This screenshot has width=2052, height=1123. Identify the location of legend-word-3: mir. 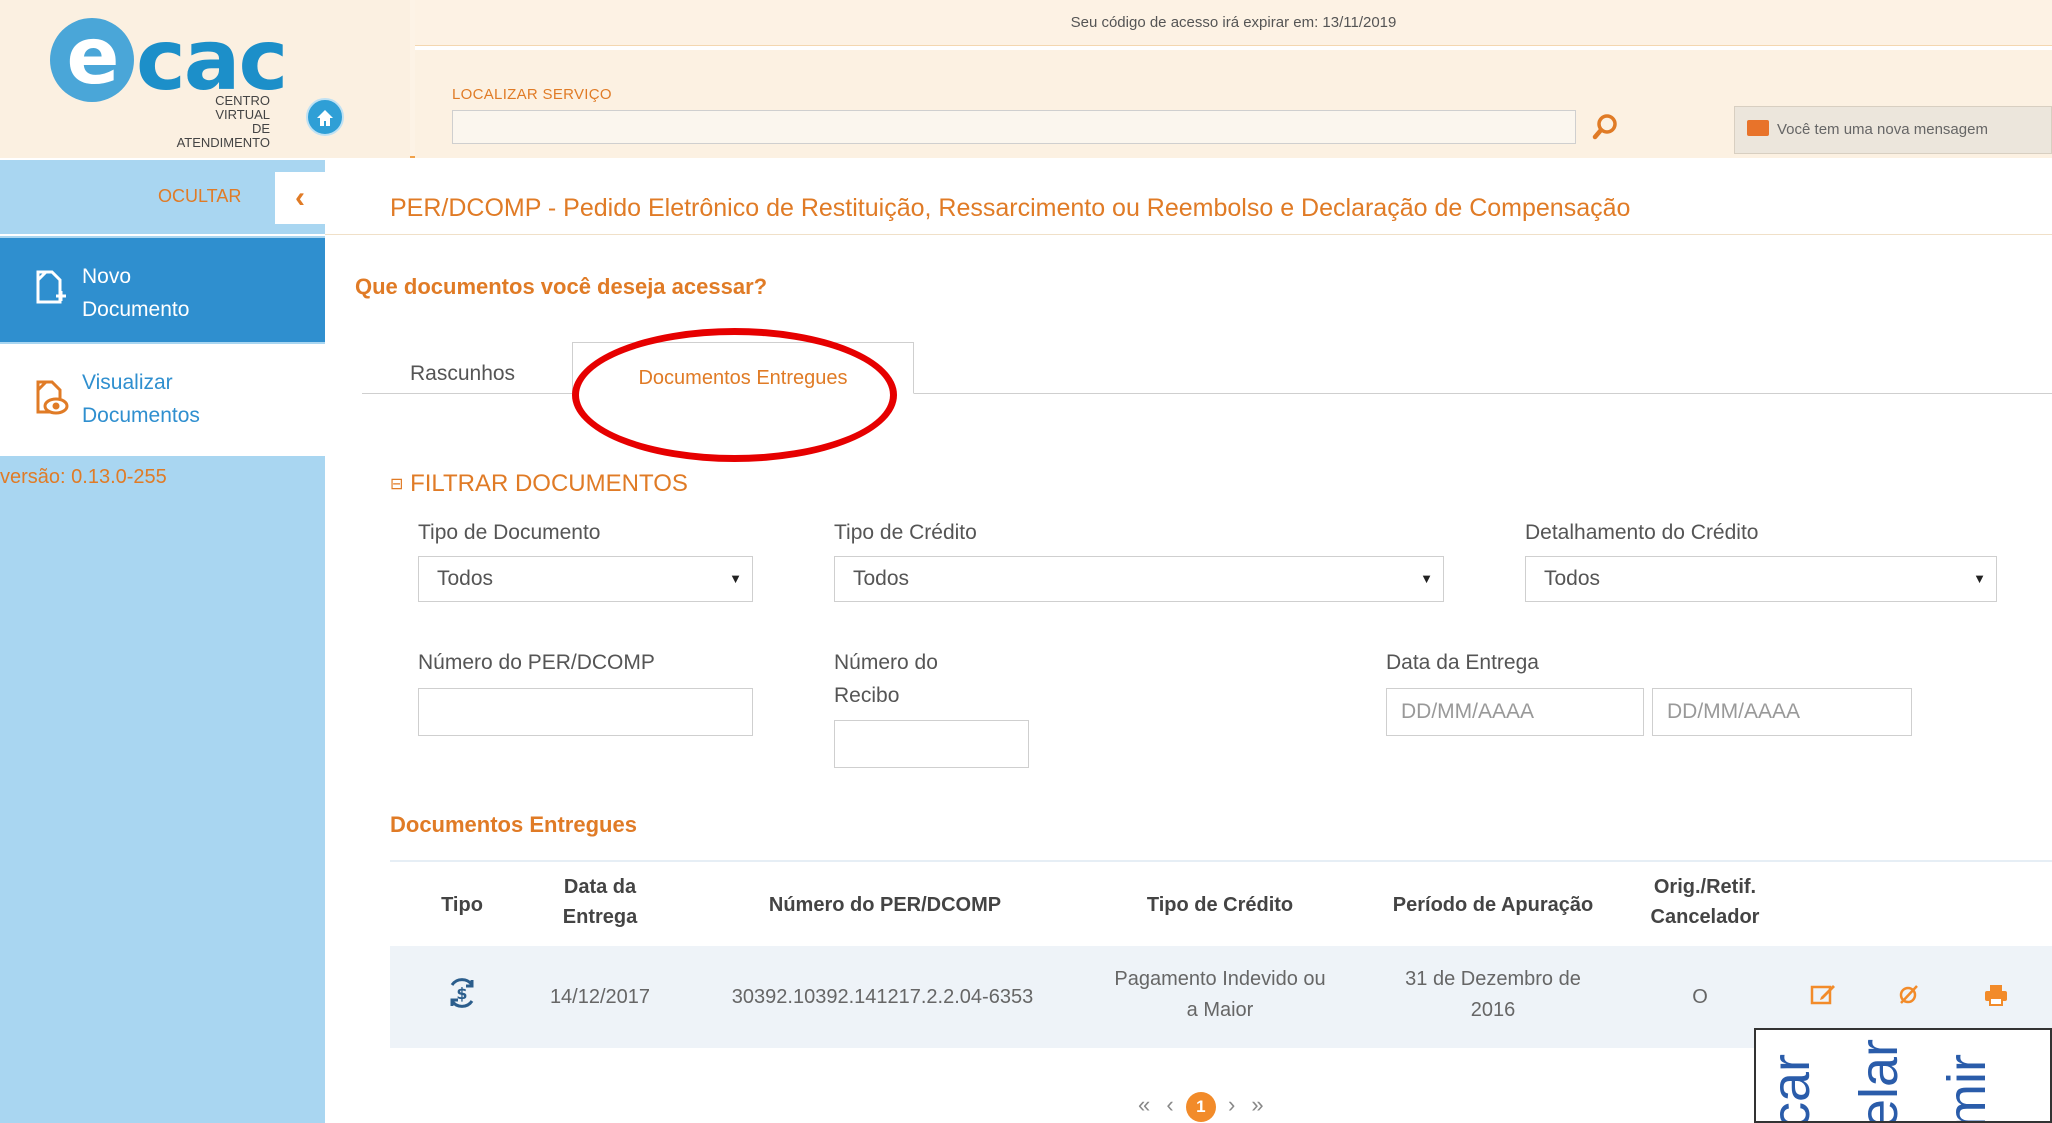
(1967, 1088).